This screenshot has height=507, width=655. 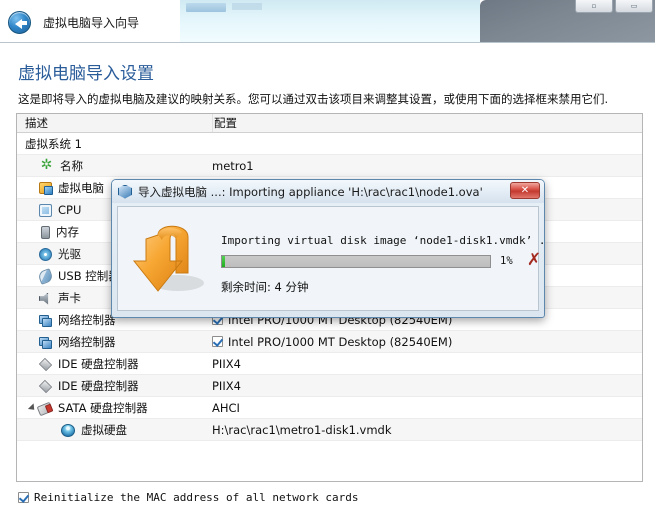 I want to click on row-label: 名称, so click(x=71, y=165).